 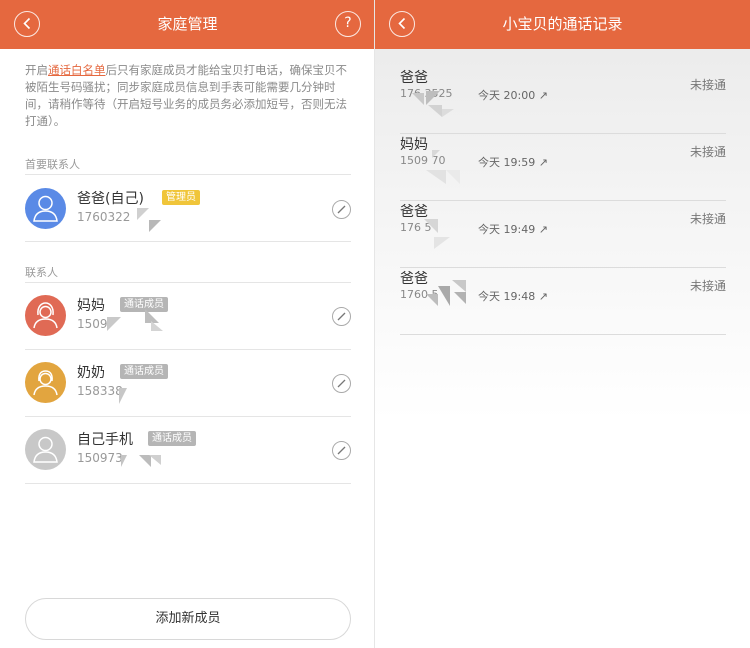 I want to click on call-log-item: 爸爸 1760 5 今天 19:48 ↗ 未接通, so click(x=563, y=301).